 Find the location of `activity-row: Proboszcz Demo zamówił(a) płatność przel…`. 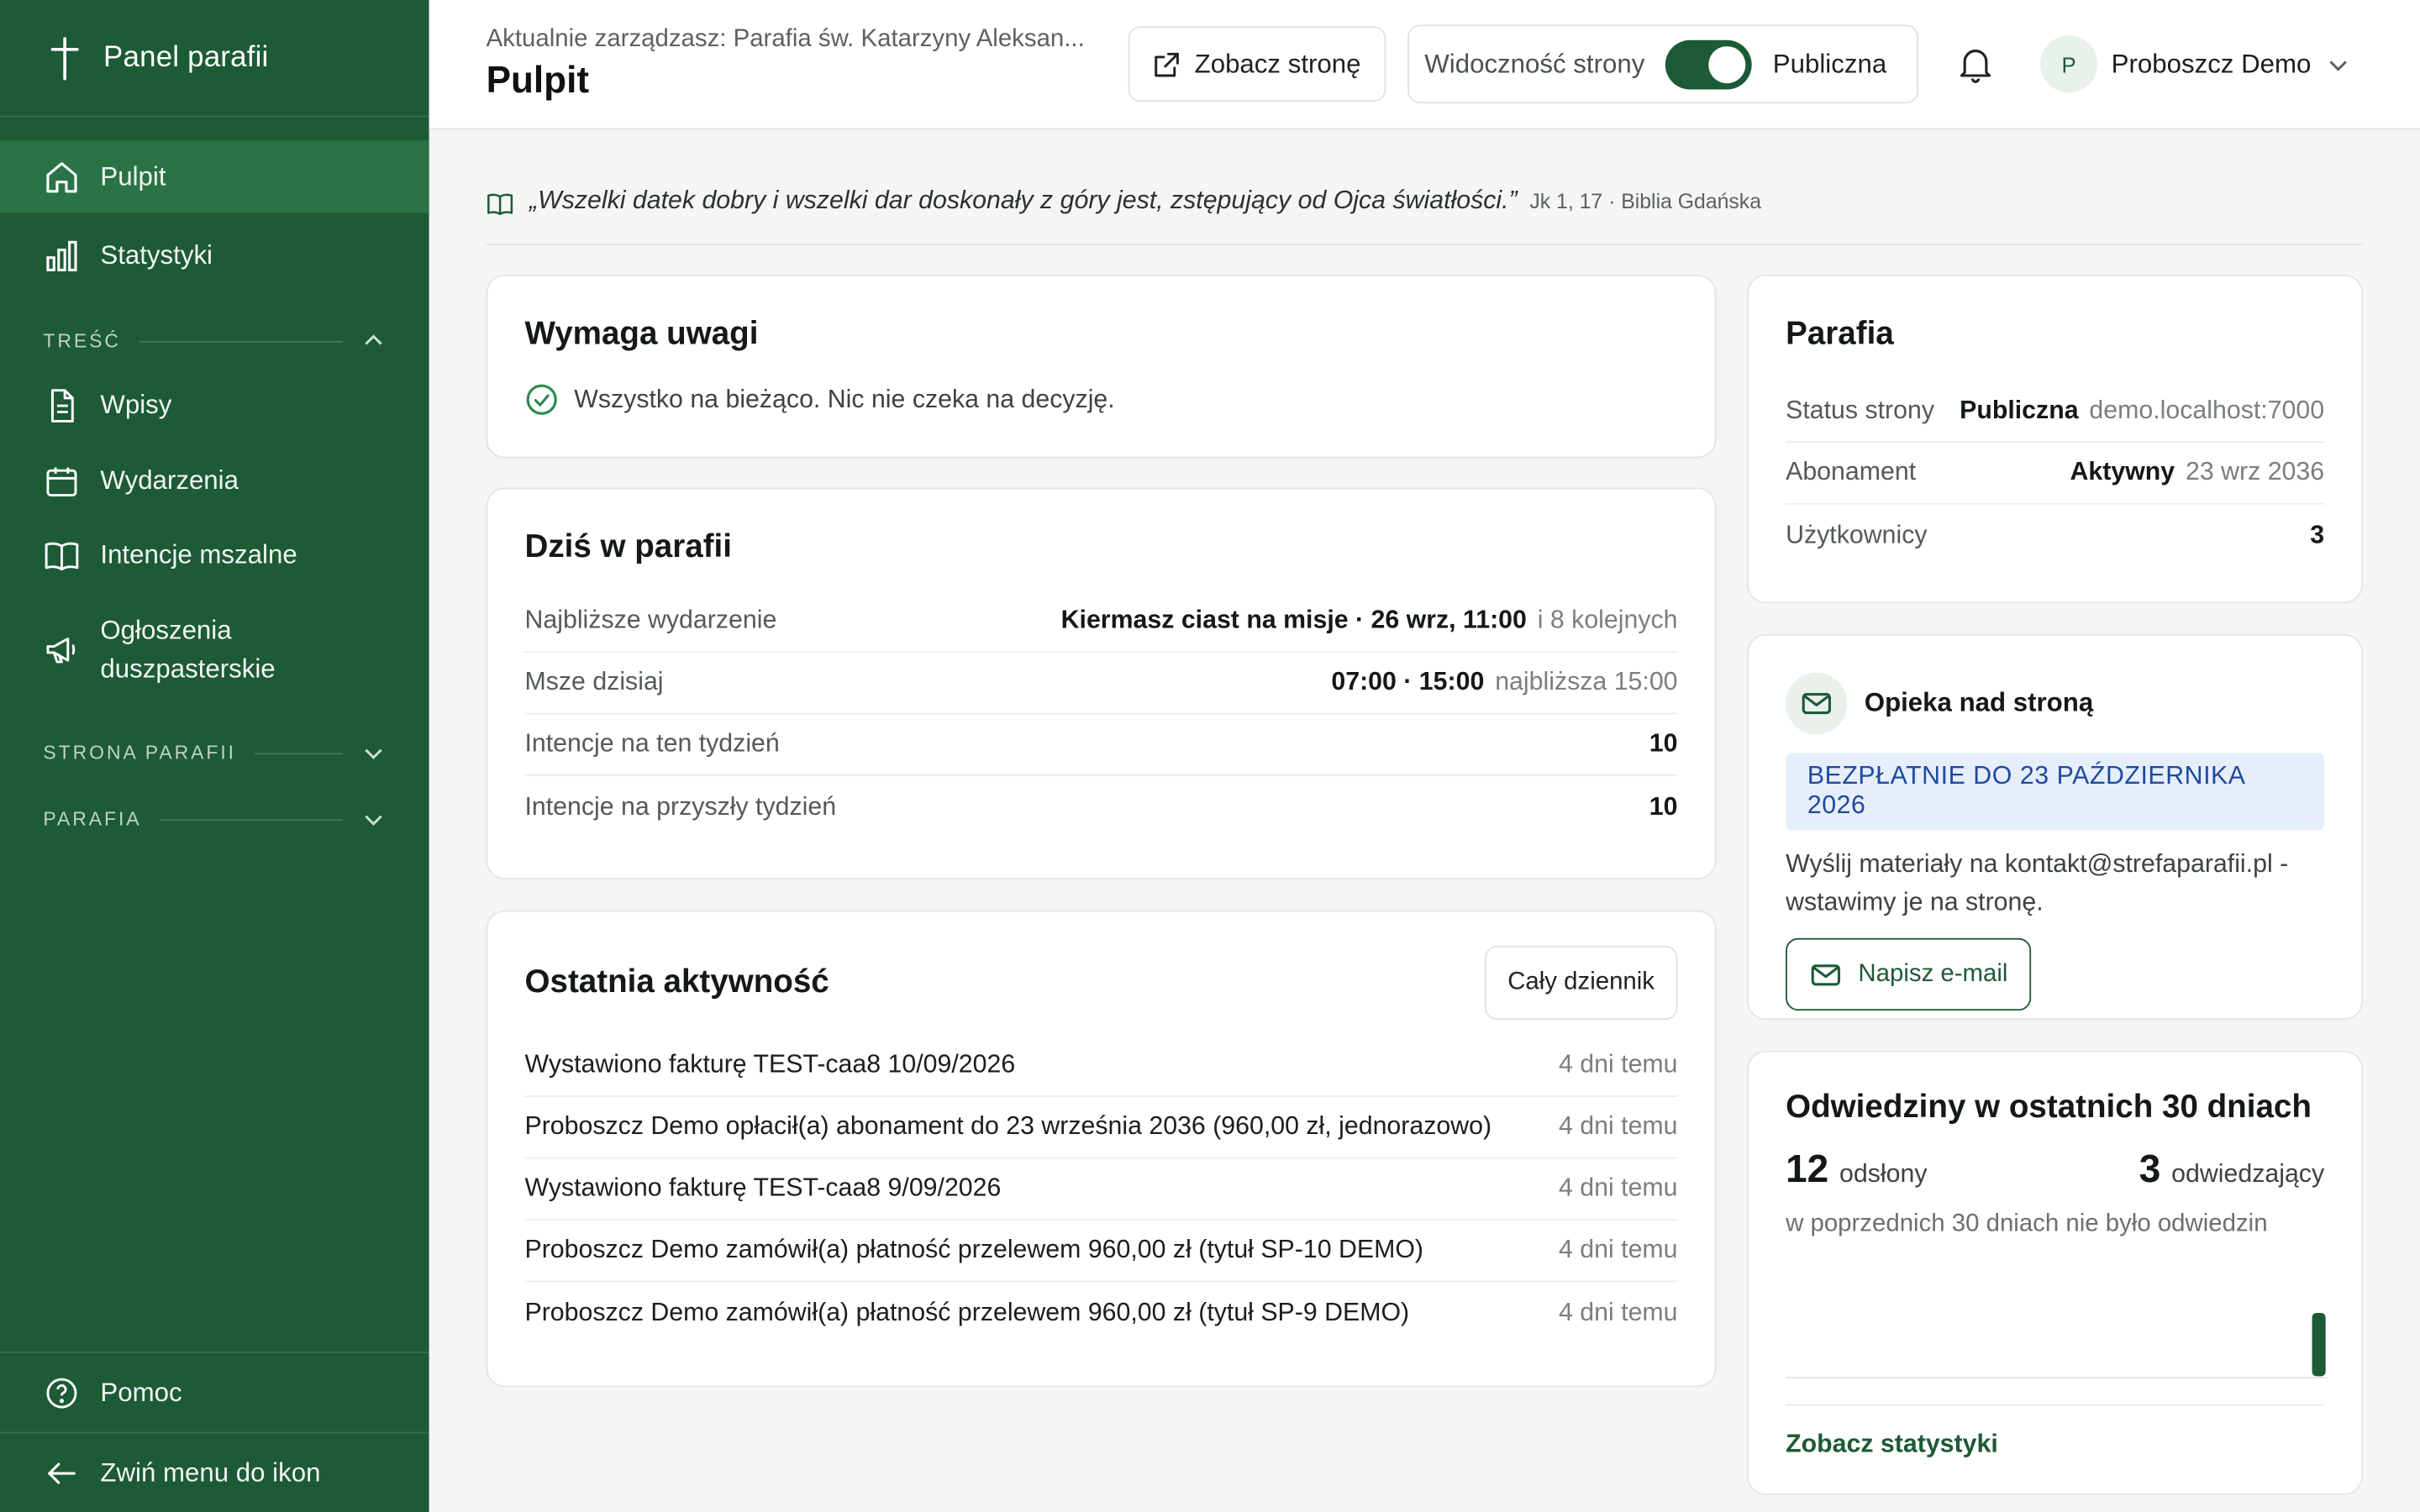

activity-row: Proboszcz Demo zamówił(a) płatność przel… is located at coordinates (1101, 1312).